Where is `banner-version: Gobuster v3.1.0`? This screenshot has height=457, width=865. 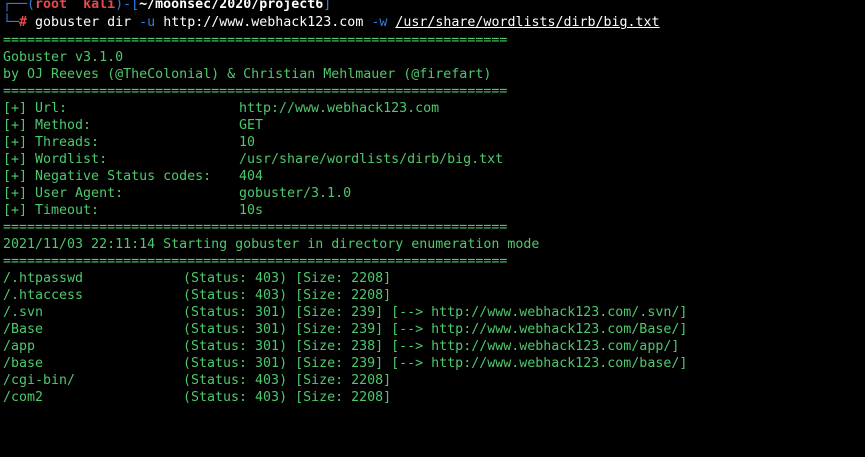
banner-version: Gobuster v3.1.0 is located at coordinates (63, 57).